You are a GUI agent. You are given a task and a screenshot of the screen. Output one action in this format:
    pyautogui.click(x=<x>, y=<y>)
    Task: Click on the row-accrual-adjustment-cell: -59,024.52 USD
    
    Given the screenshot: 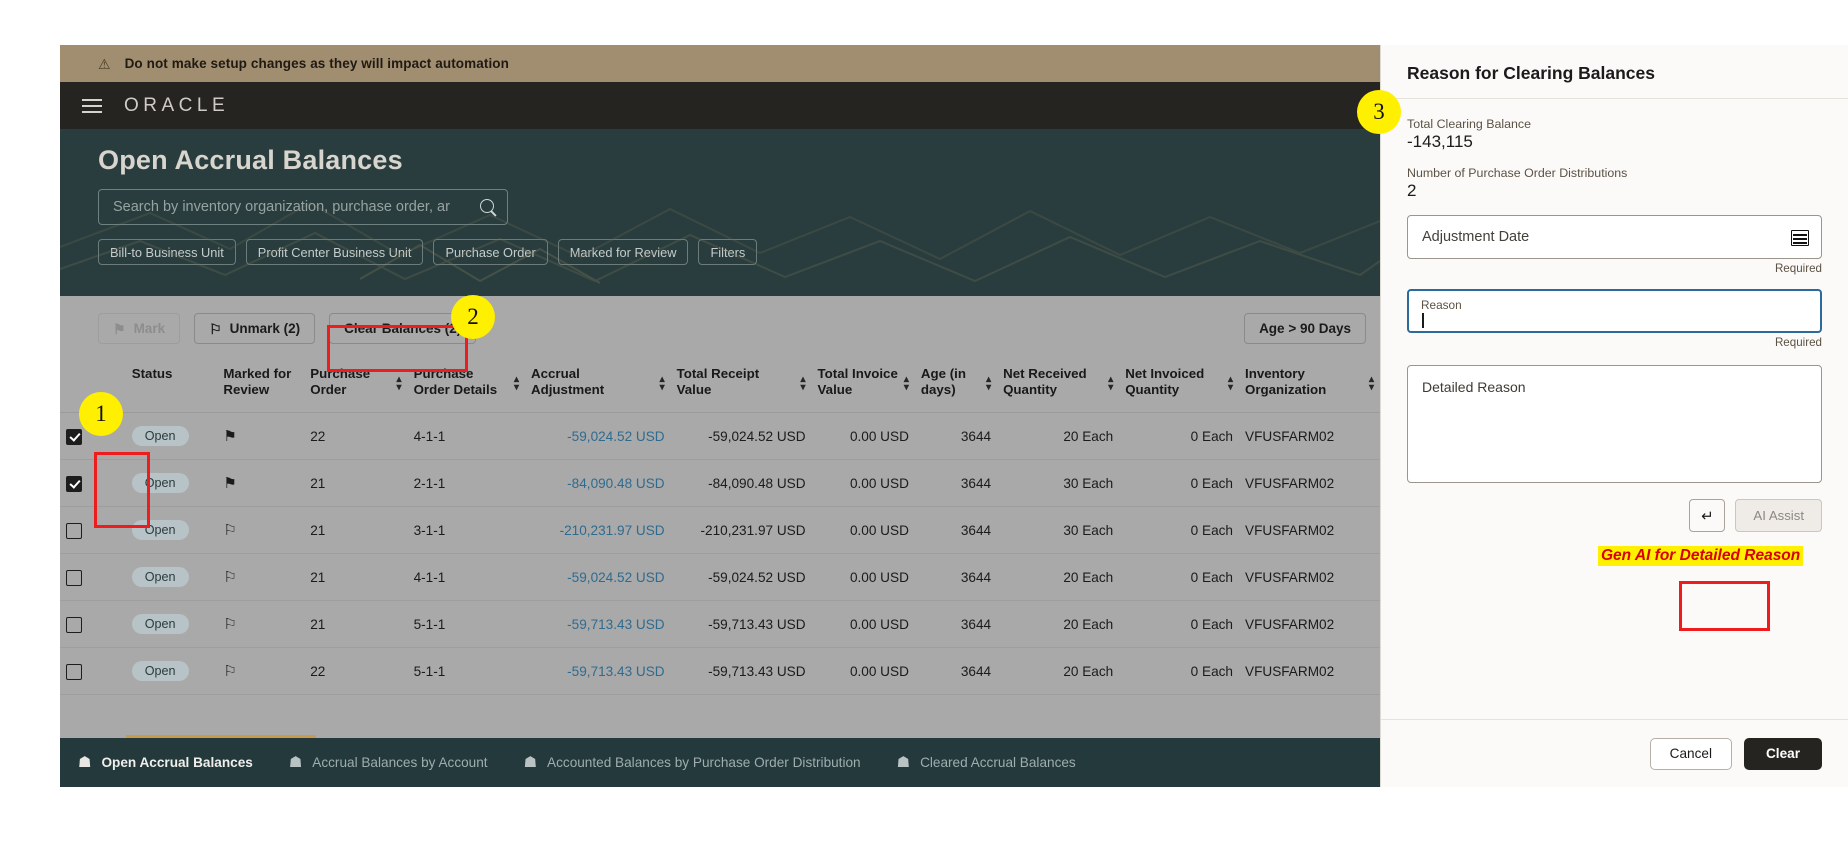 What is the action you would take?
    pyautogui.click(x=598, y=577)
    